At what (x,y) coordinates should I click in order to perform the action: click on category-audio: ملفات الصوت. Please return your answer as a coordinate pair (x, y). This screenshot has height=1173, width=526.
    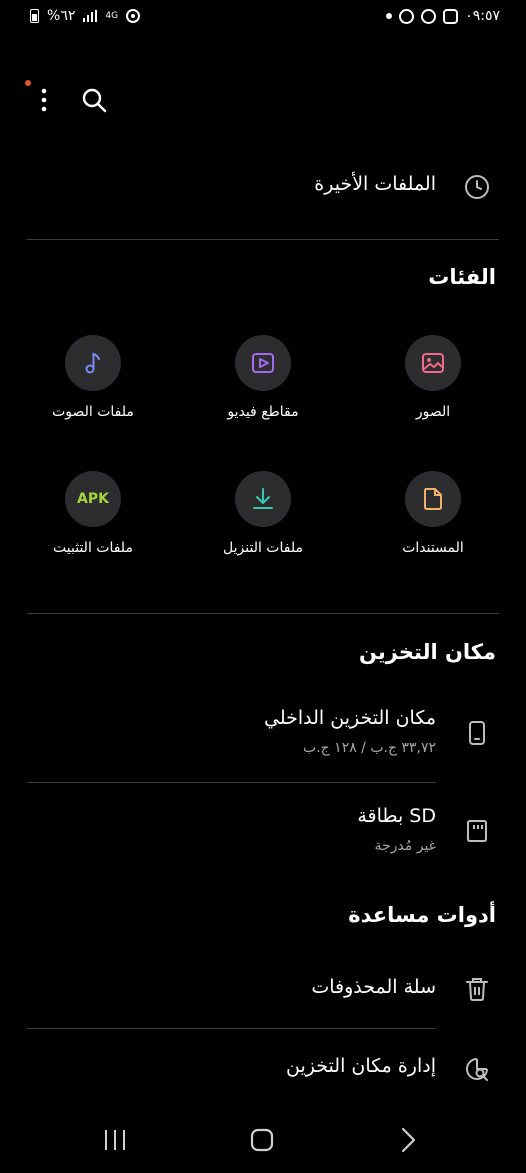
    Looking at the image, I should click on (93, 377).